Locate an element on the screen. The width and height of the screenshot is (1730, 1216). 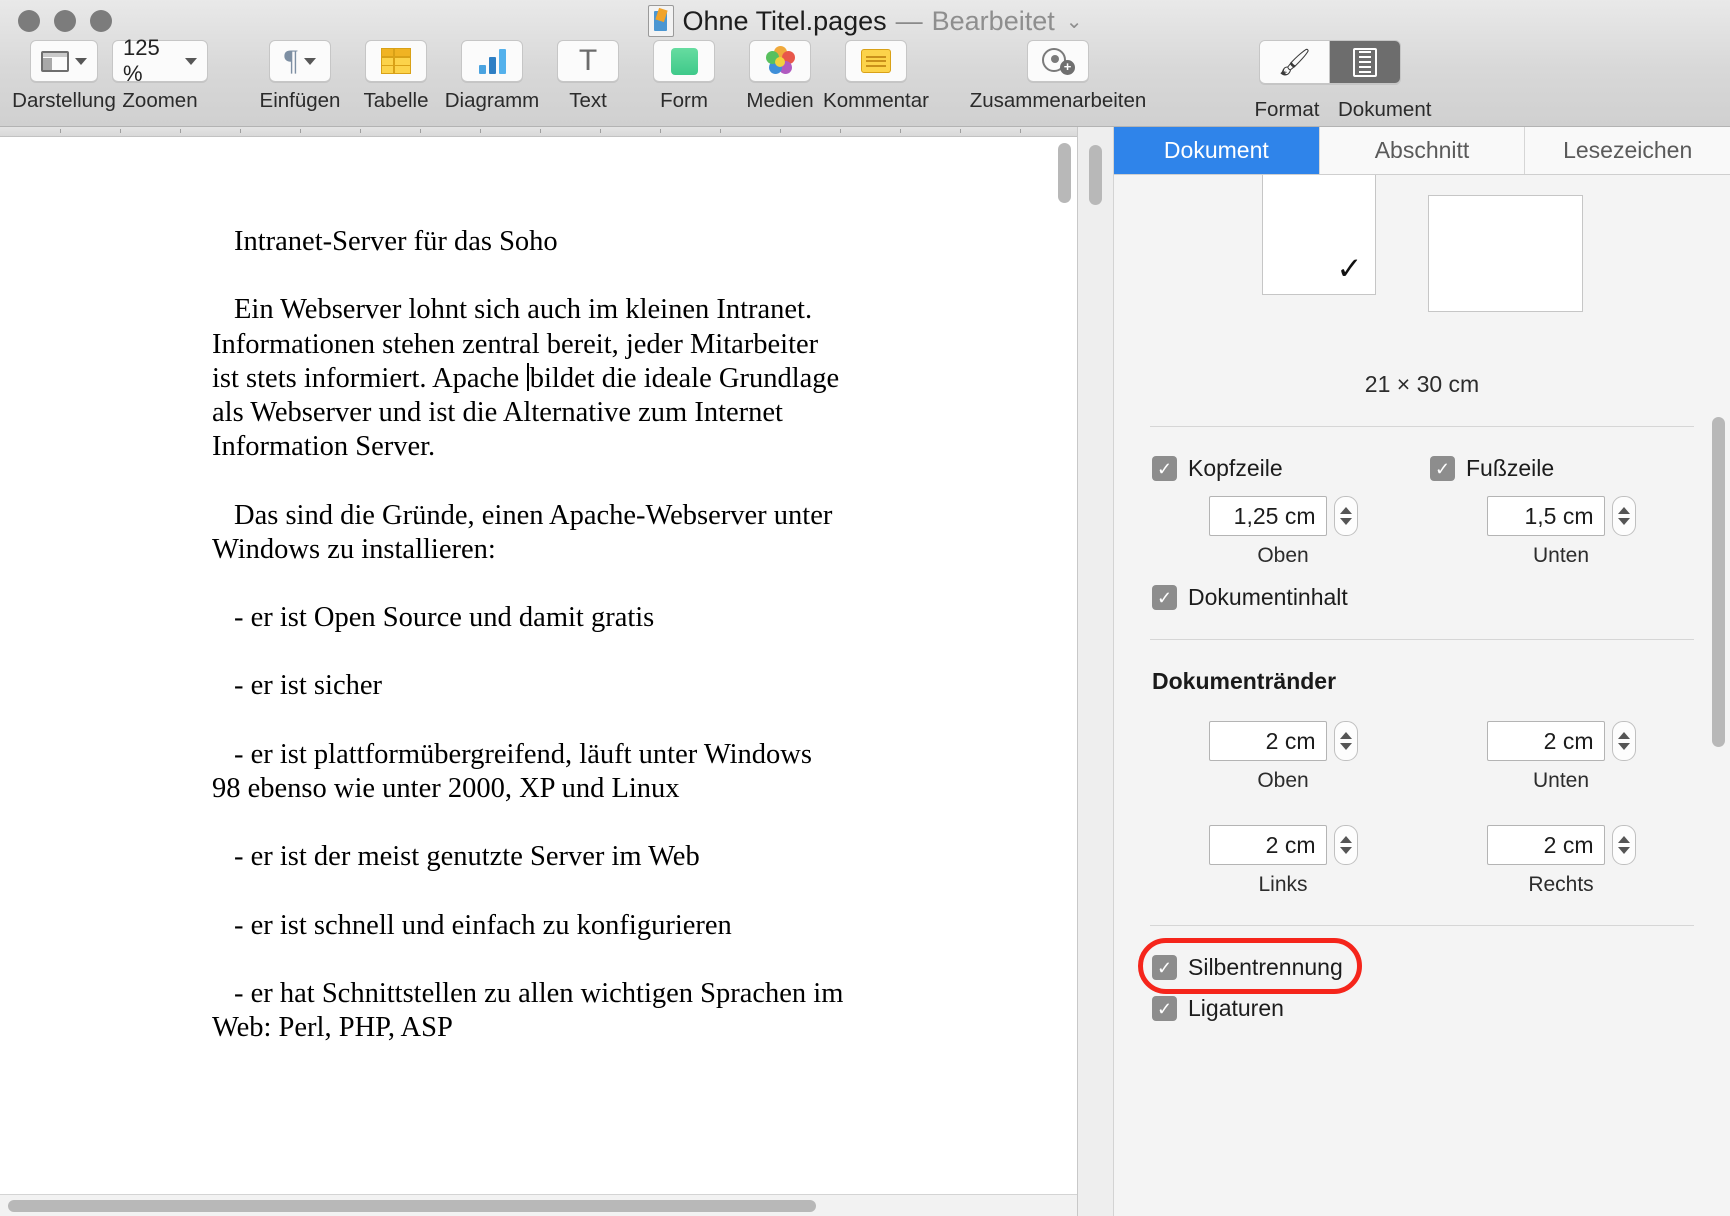
comment-note-icon is located at coordinates (876, 61).